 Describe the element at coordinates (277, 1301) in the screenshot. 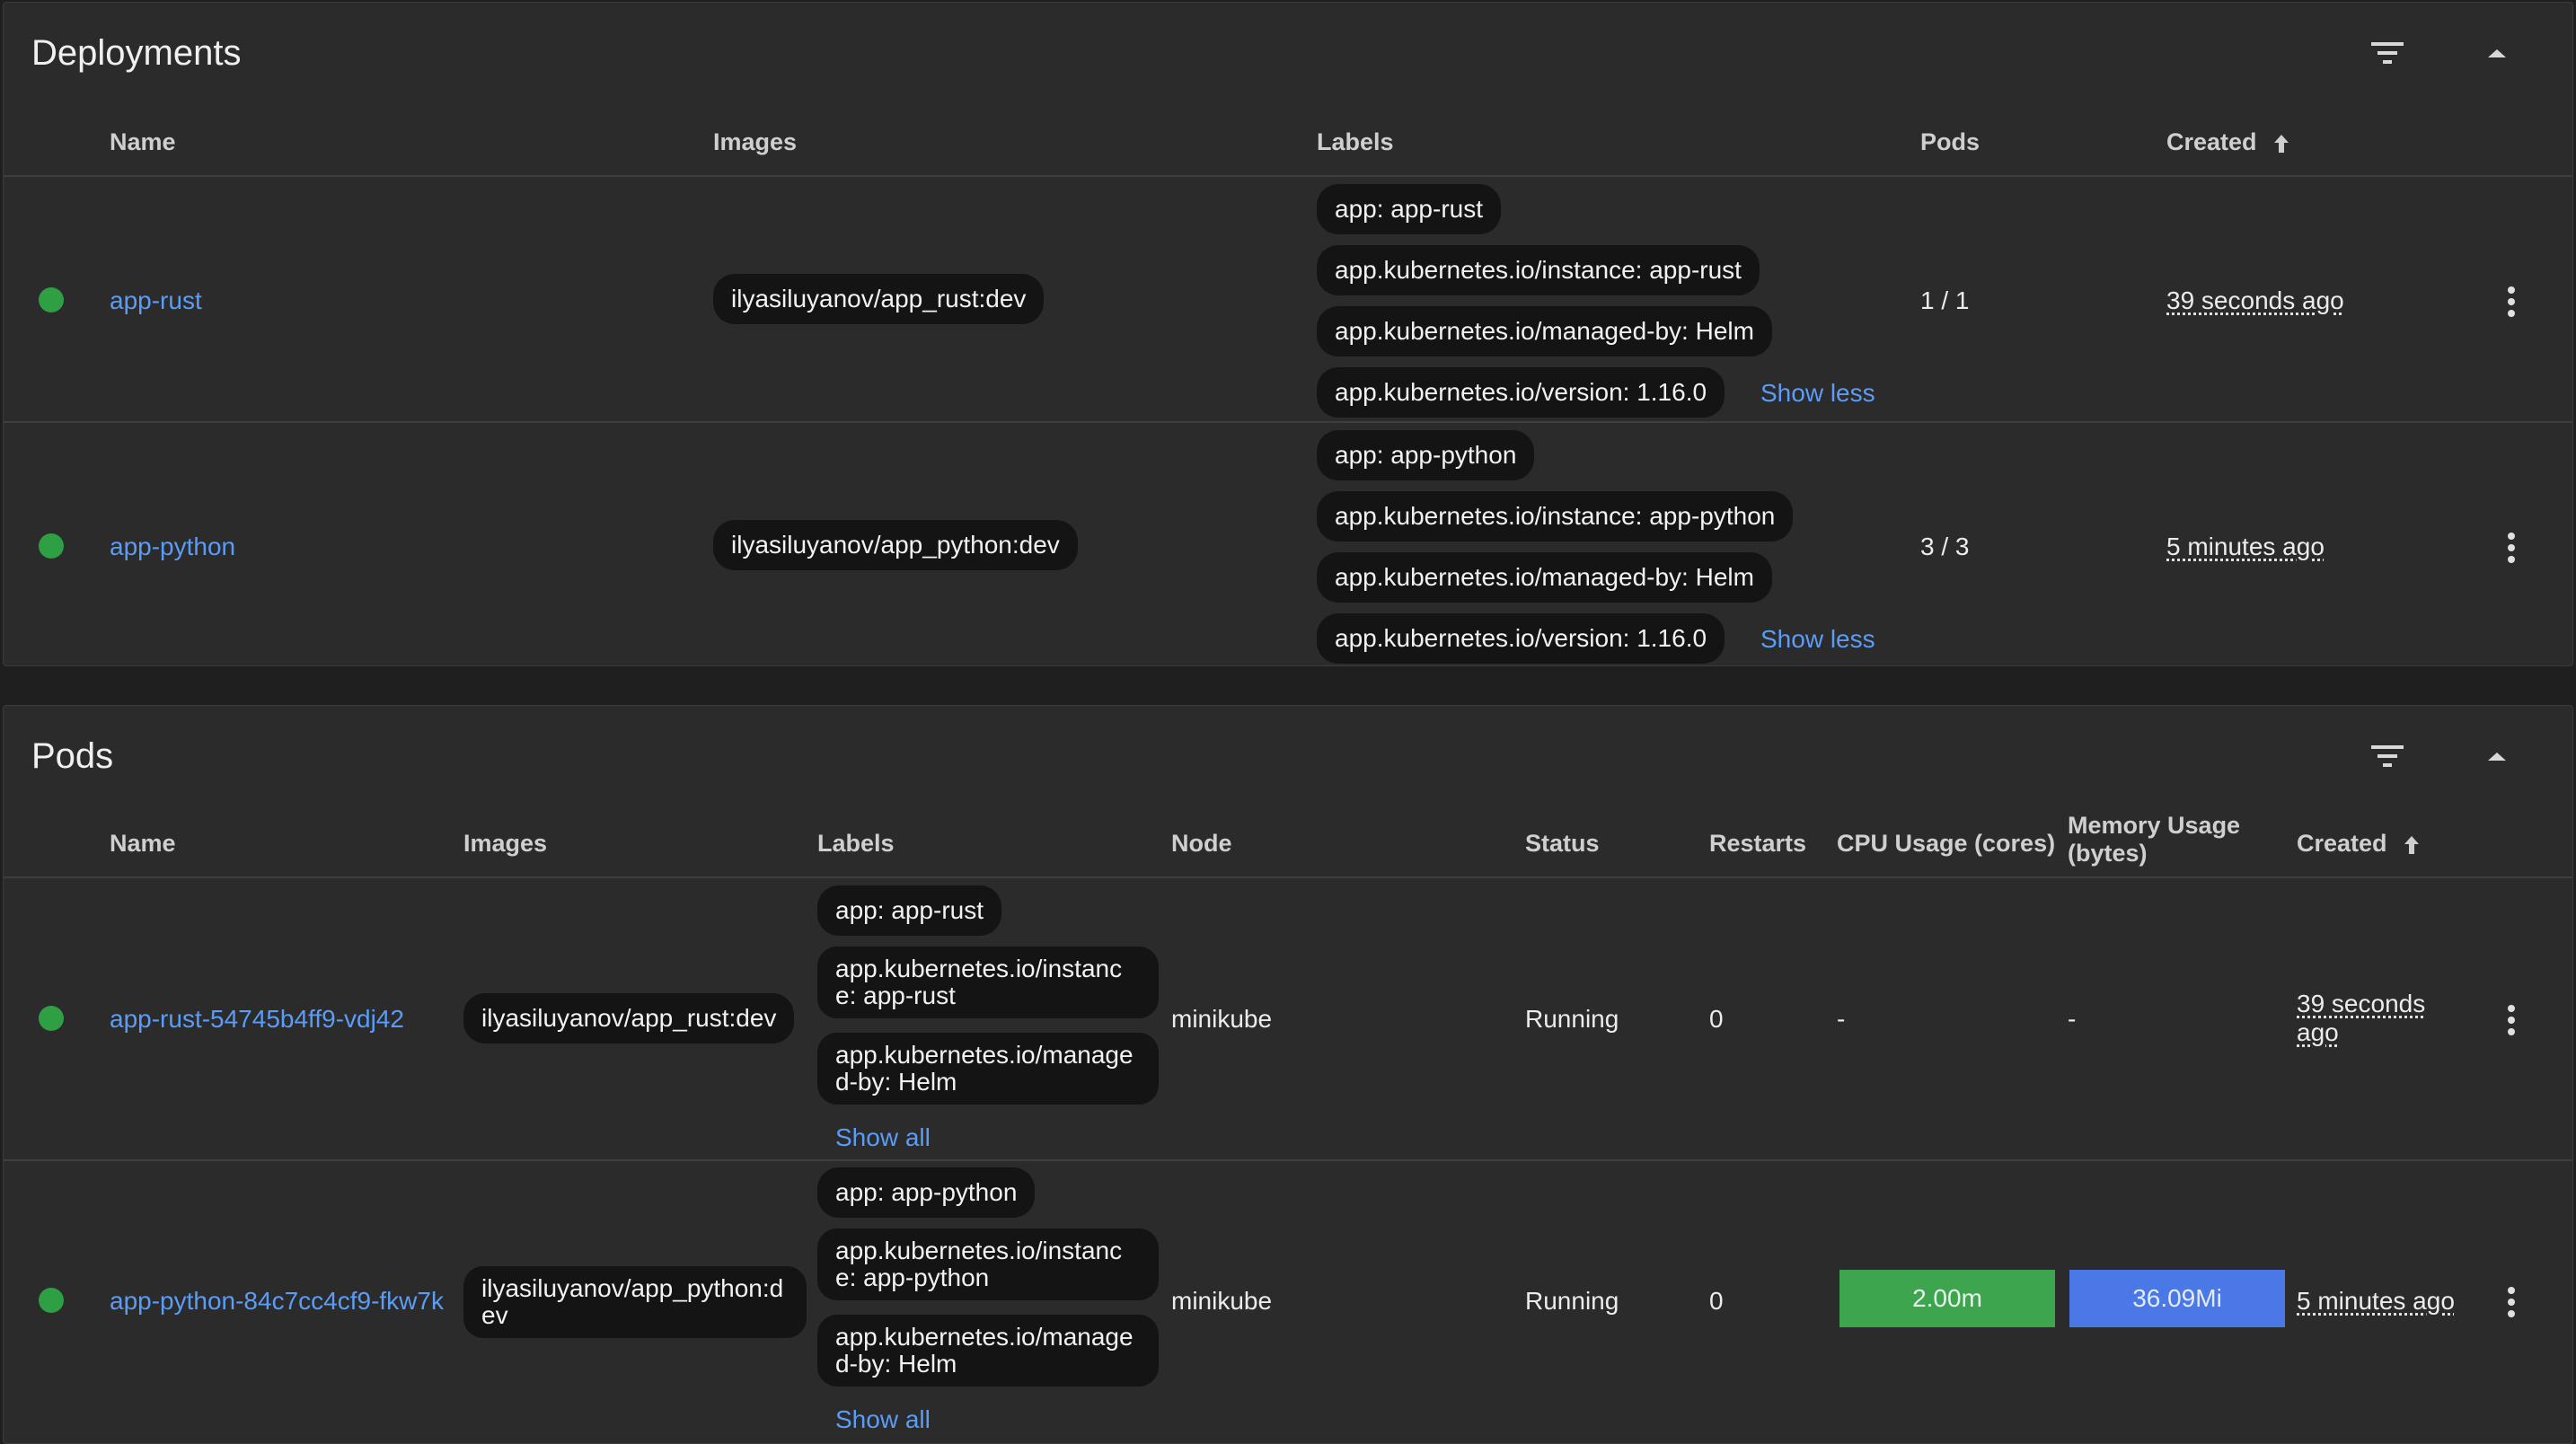

I see `pod-name-link: app-python-84c7cc4cf9-fkw7k` at that location.